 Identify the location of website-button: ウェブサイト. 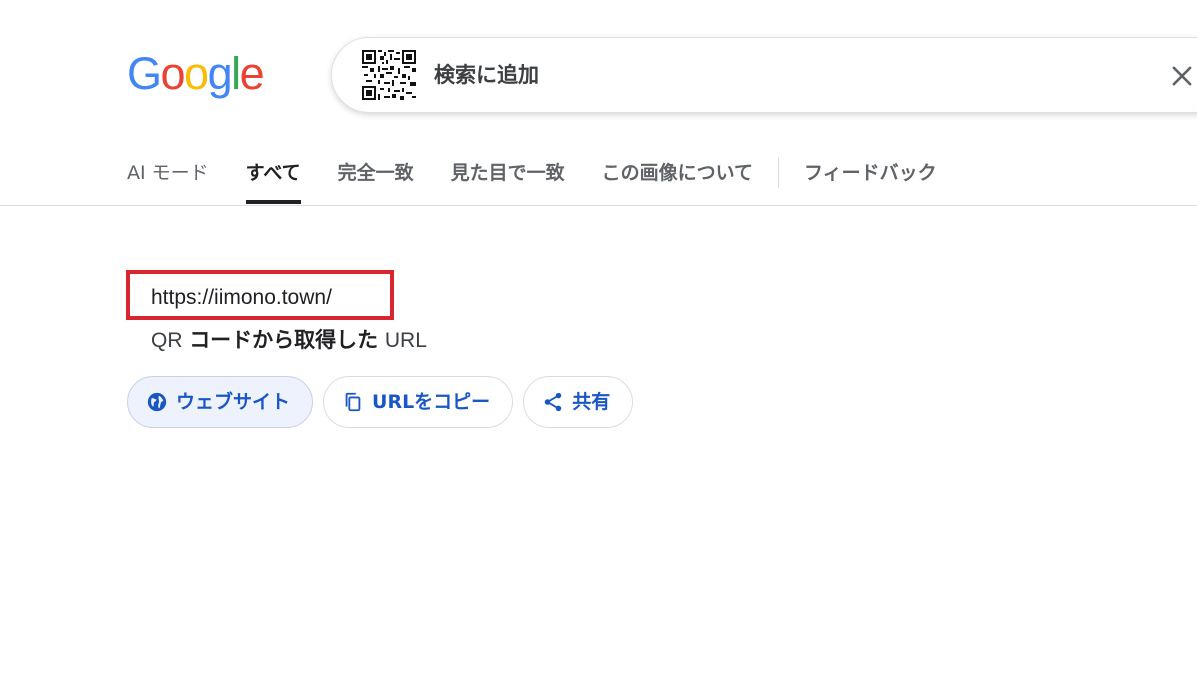
(220, 402).